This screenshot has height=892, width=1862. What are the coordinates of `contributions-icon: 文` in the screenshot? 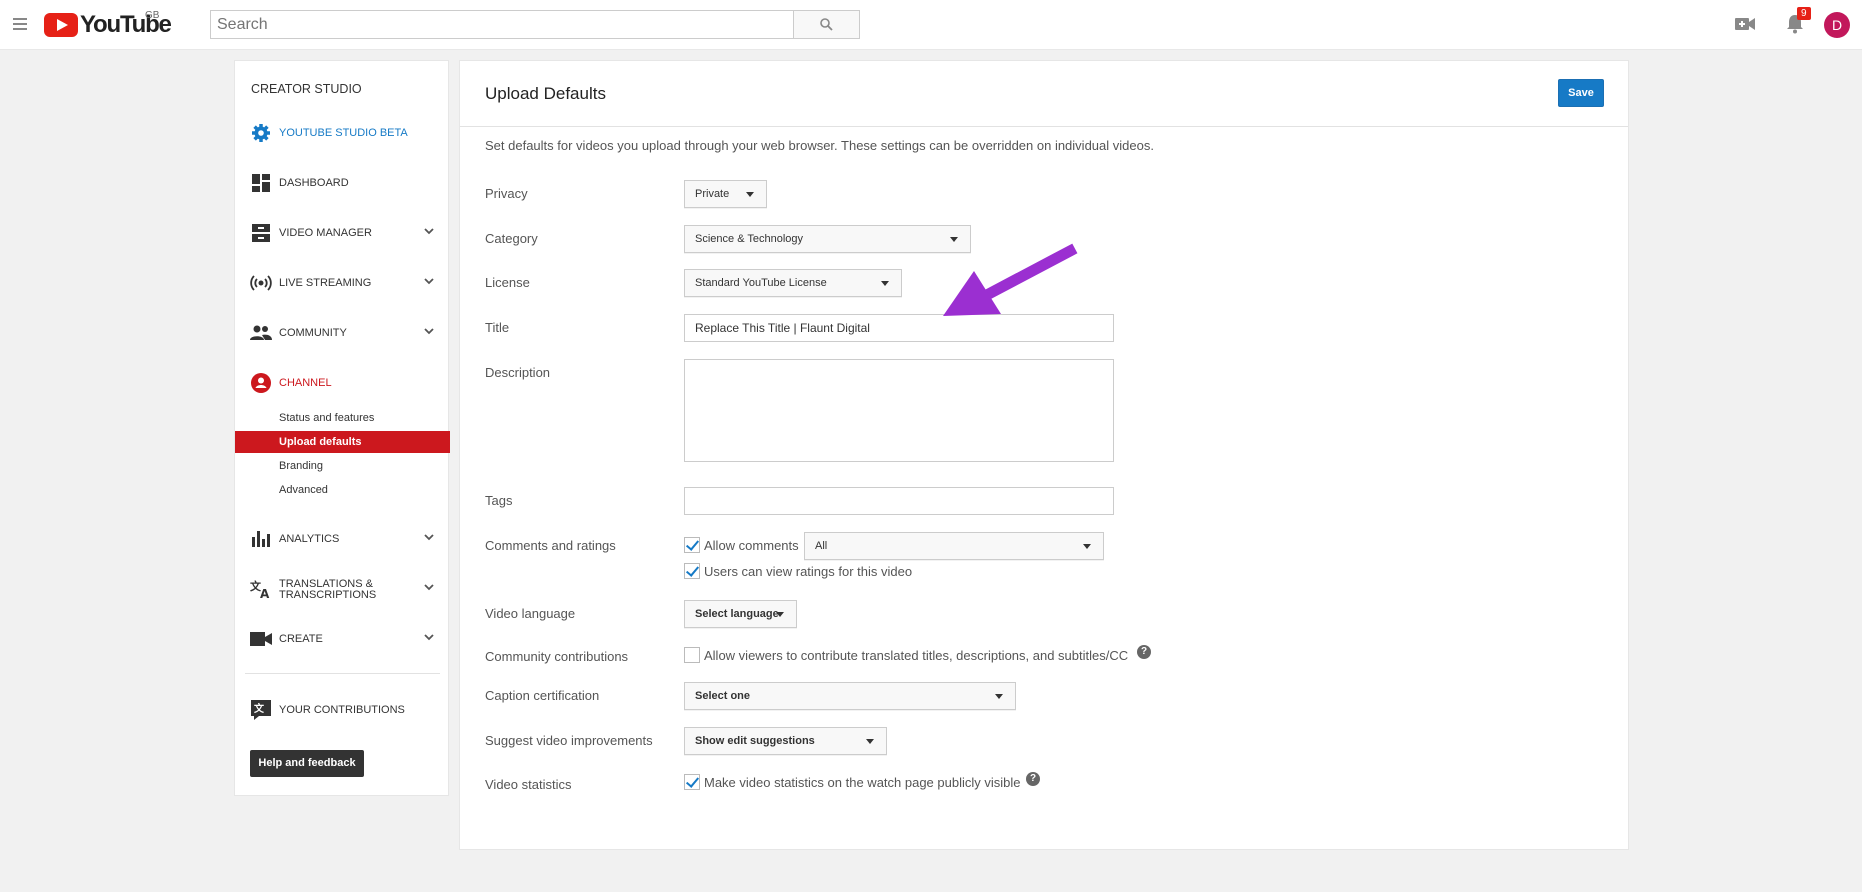 It's located at (261, 710).